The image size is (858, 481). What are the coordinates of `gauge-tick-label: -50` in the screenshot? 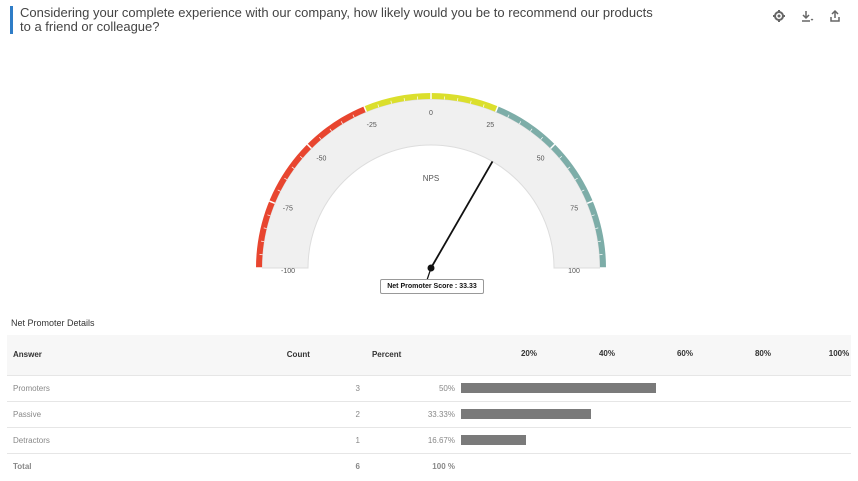 It's located at (321, 158).